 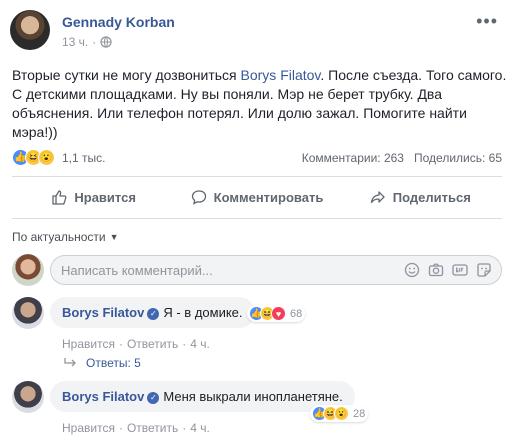 I want to click on comment-reactions: 👍 😆 ♥ 68, so click(x=276, y=313).